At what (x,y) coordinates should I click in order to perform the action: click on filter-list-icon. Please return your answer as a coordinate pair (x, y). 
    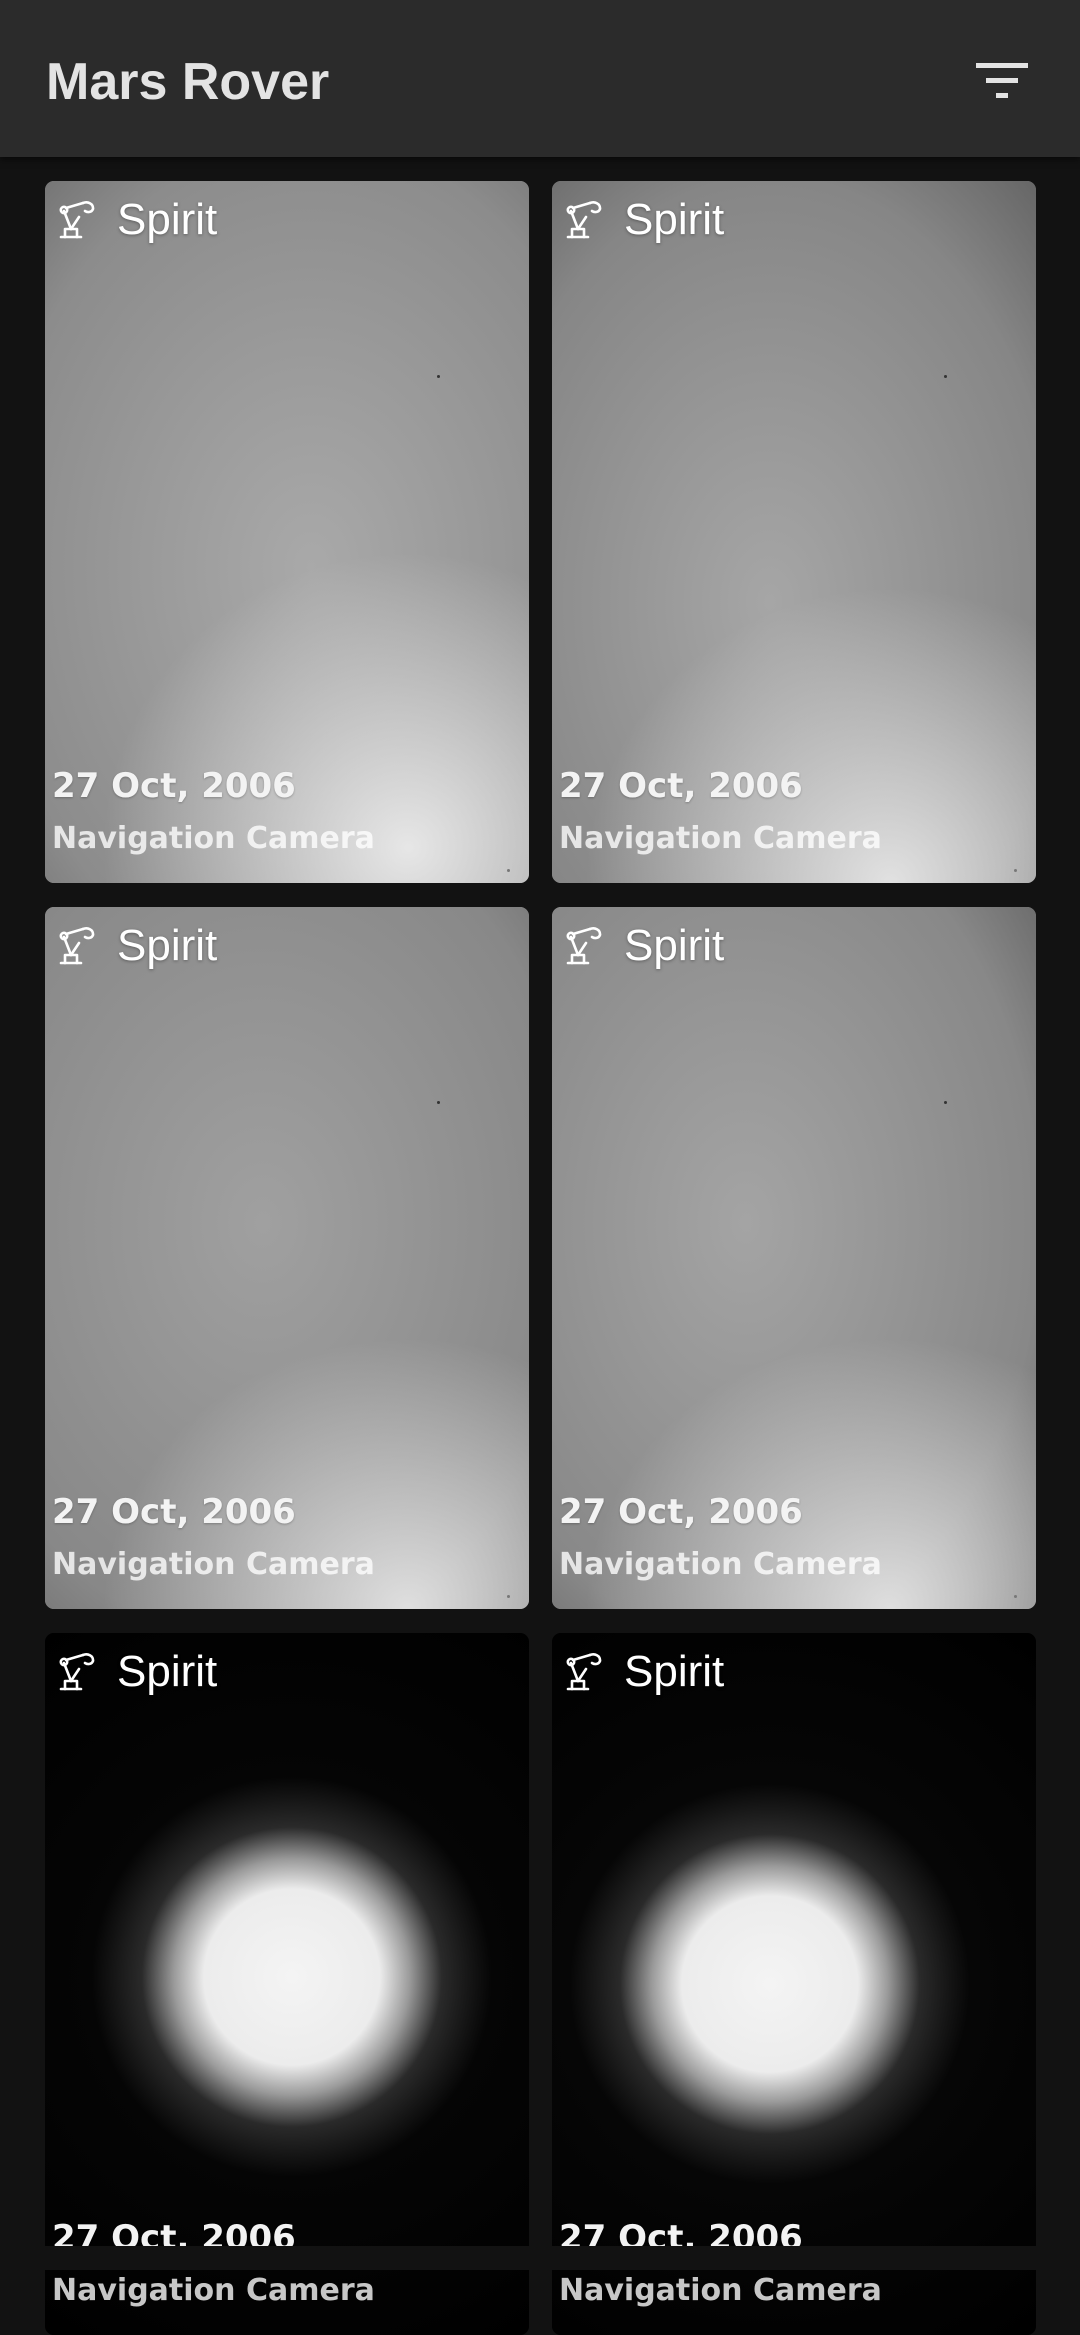
    Looking at the image, I should click on (1002, 80).